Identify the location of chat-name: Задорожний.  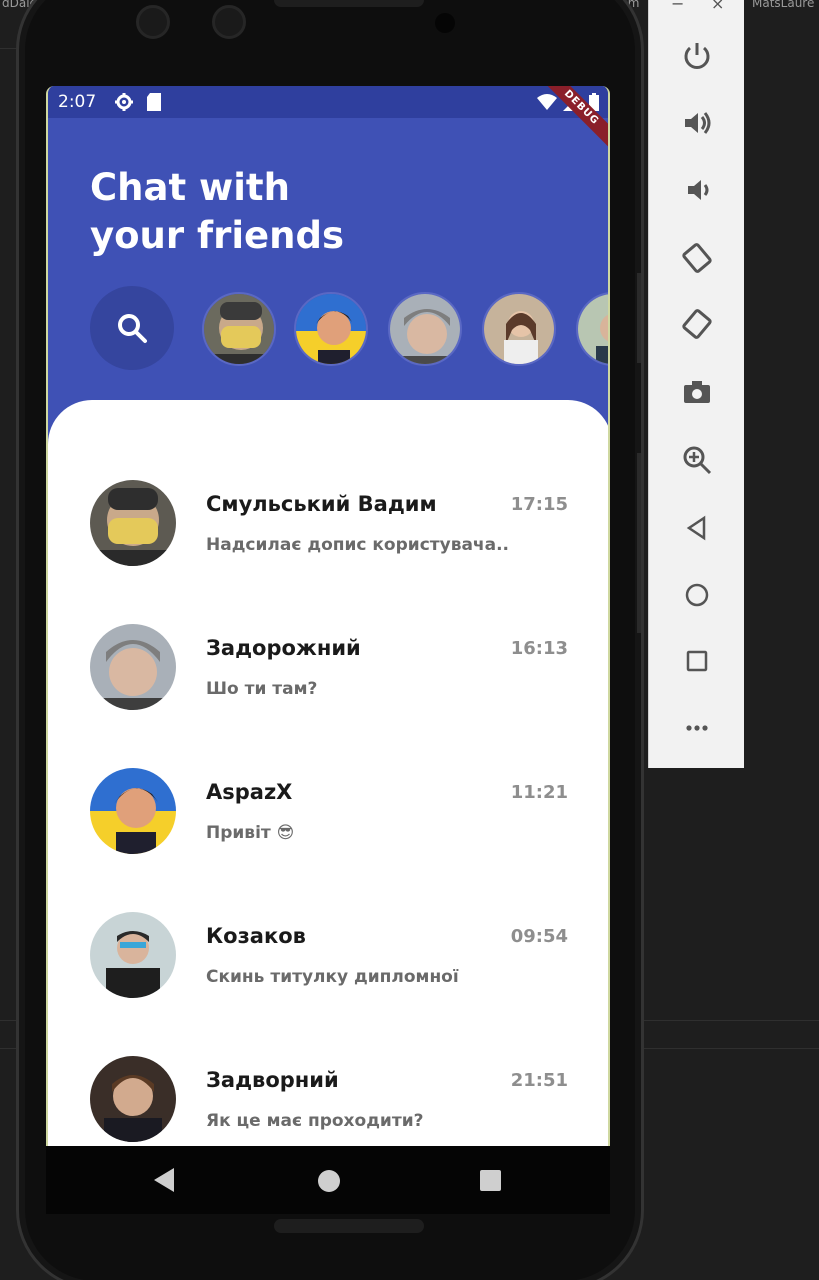
(283, 648).